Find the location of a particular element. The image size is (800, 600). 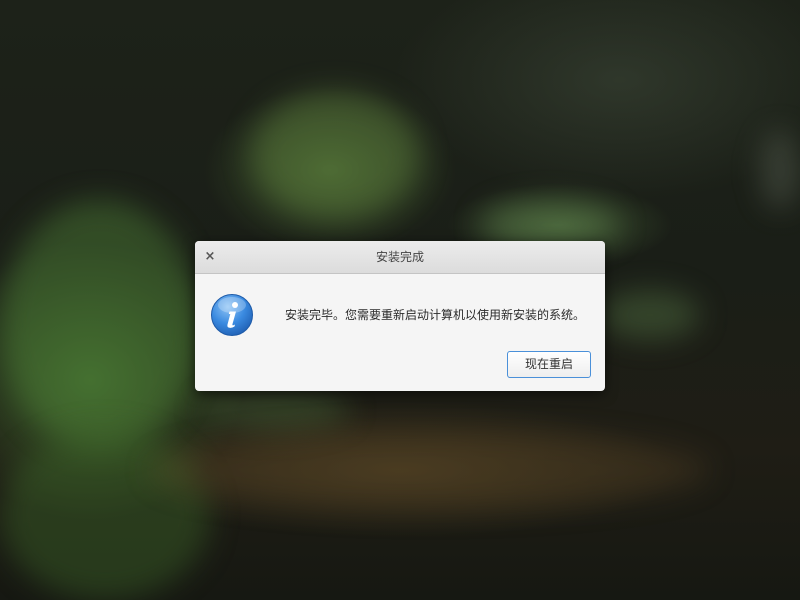

dialog-titlebar: × 安装完成 is located at coordinates (400, 257).